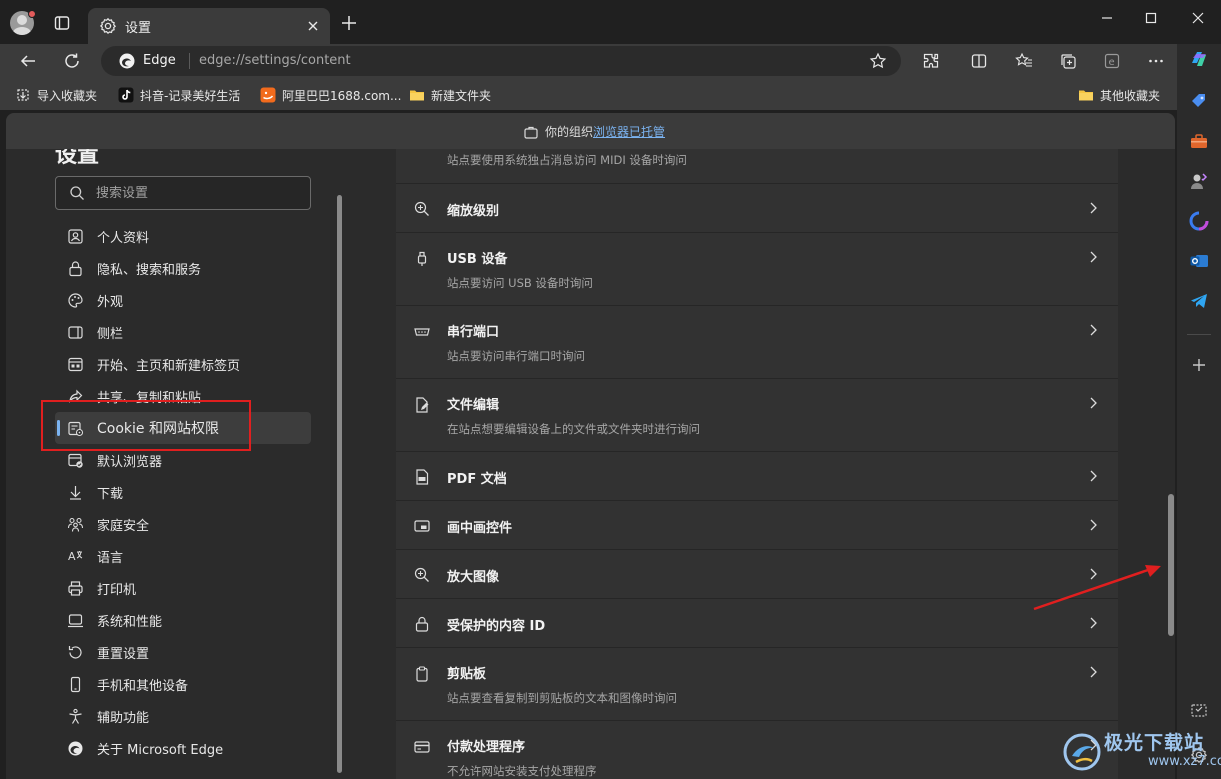 The width and height of the screenshot is (1221, 779). I want to click on nav-item-system: 系统和性能, so click(183, 620).